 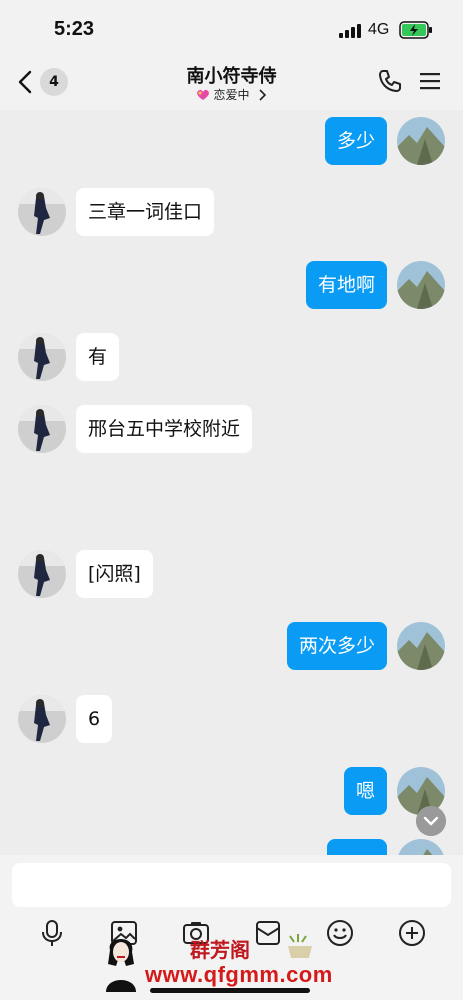 I want to click on phone-call-icon, so click(x=390, y=81).